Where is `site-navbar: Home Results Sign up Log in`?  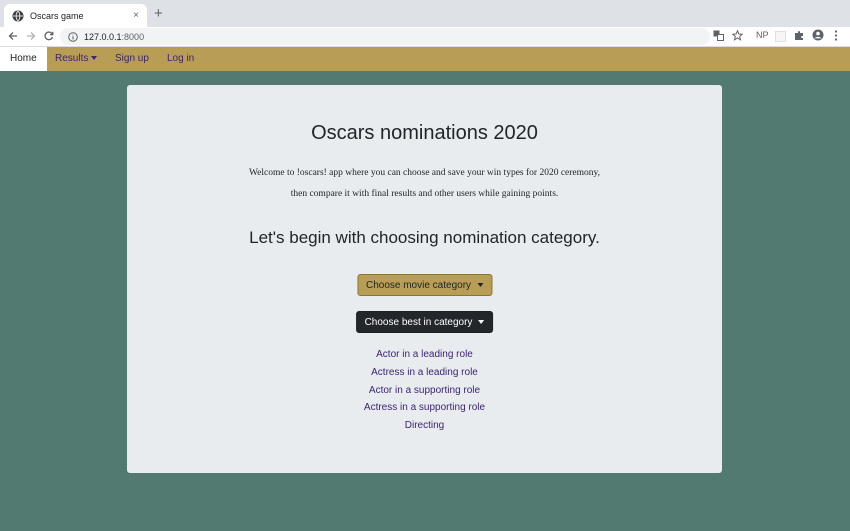 site-navbar: Home Results Sign up Log in is located at coordinates (425, 59).